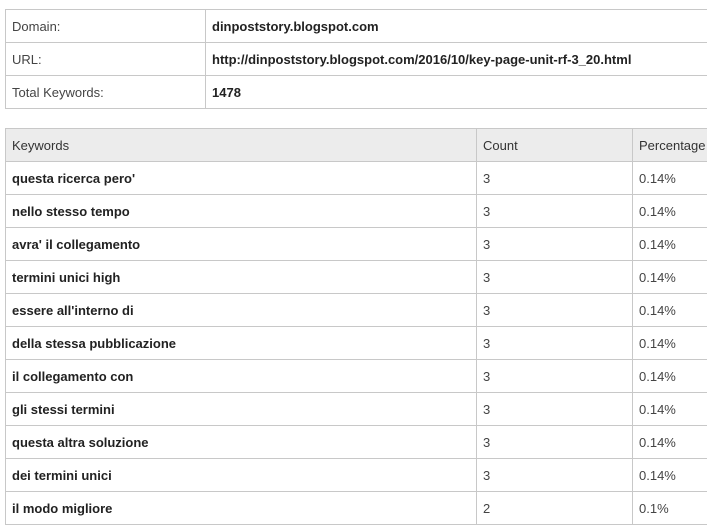  I want to click on domain-row: Domain: dinpoststory.blogspot.com, so click(356, 26).